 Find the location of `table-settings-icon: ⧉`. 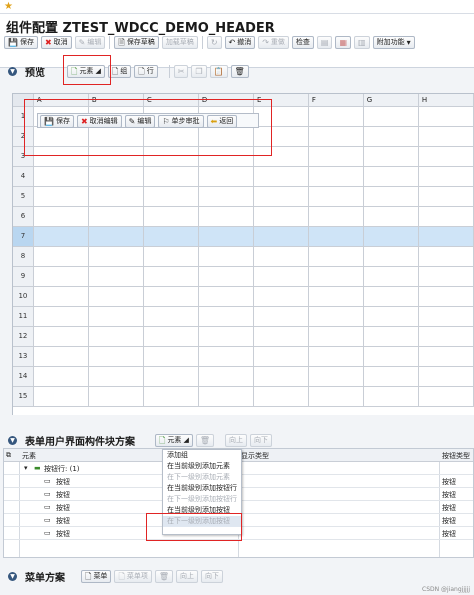

table-settings-icon: ⧉ is located at coordinates (8, 455).